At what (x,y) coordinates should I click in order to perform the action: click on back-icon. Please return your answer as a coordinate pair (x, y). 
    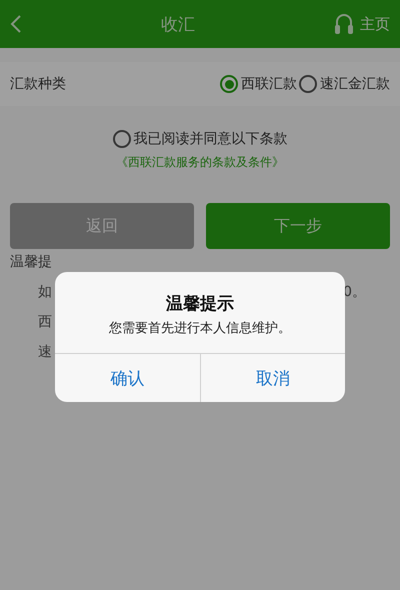
    Looking at the image, I should click on (16, 24).